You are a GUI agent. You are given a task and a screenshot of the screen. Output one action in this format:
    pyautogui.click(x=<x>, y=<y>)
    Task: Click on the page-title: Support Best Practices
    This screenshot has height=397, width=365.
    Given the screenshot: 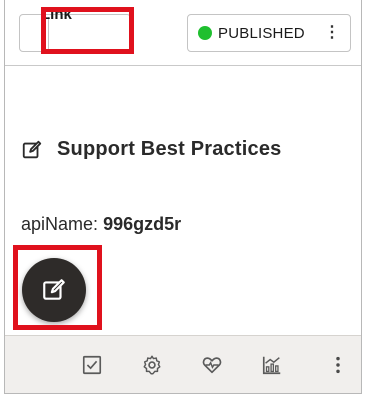 What is the action you would take?
    pyautogui.click(x=169, y=149)
    